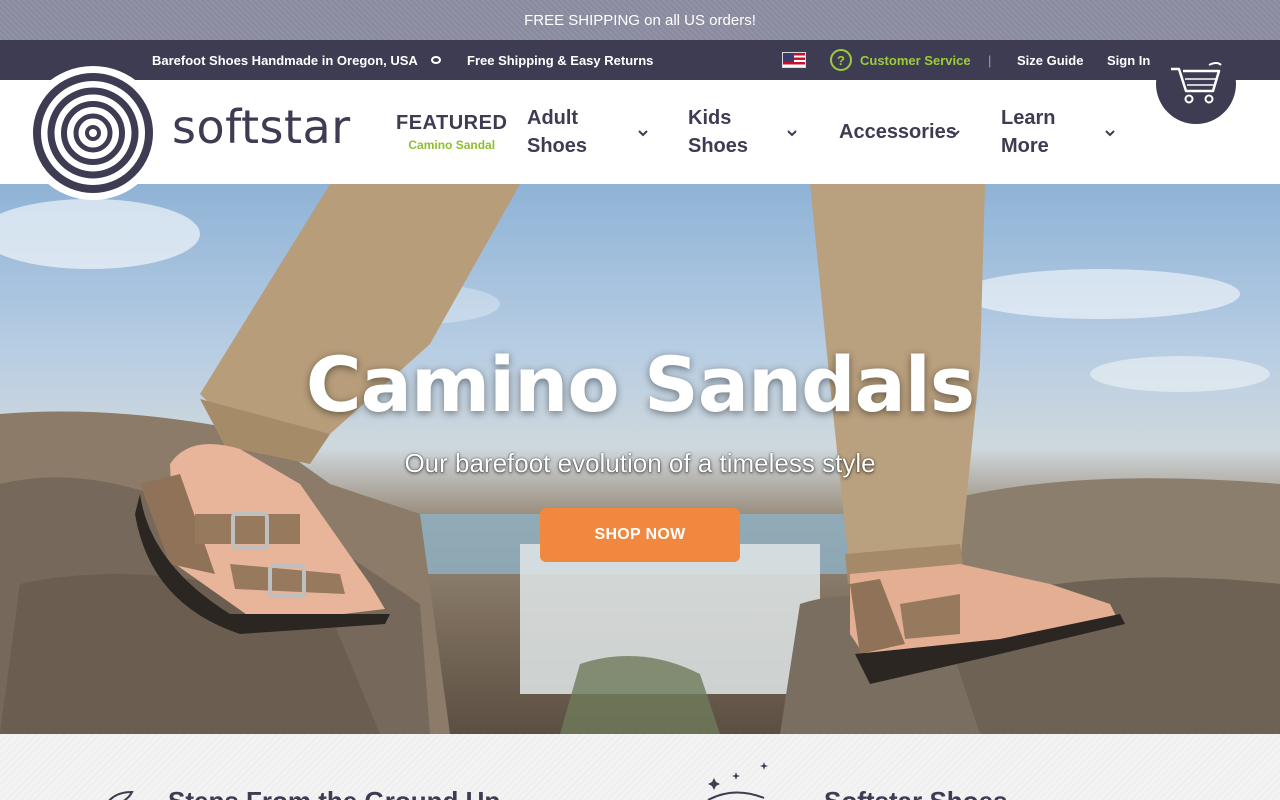 The width and height of the screenshot is (1280, 800). What do you see at coordinates (436, 60) in the screenshot?
I see `separator-dot-icon` at bounding box center [436, 60].